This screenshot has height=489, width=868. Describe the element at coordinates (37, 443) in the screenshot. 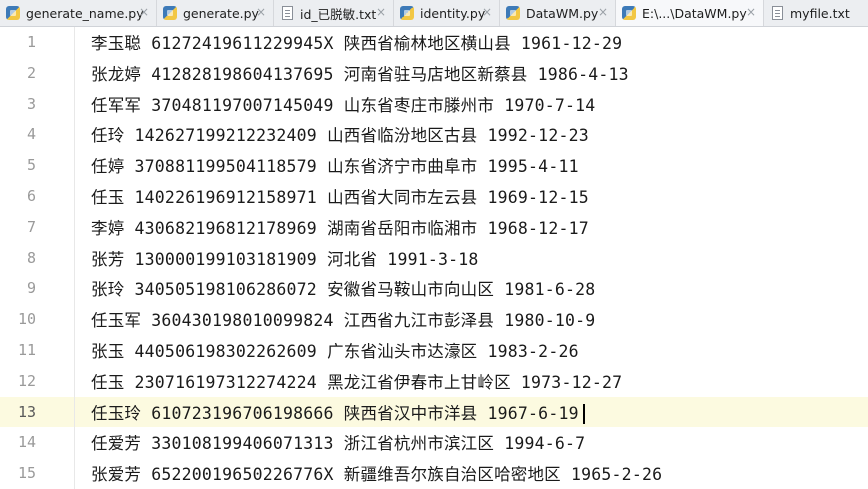

I see `line-gutter: 14` at that location.